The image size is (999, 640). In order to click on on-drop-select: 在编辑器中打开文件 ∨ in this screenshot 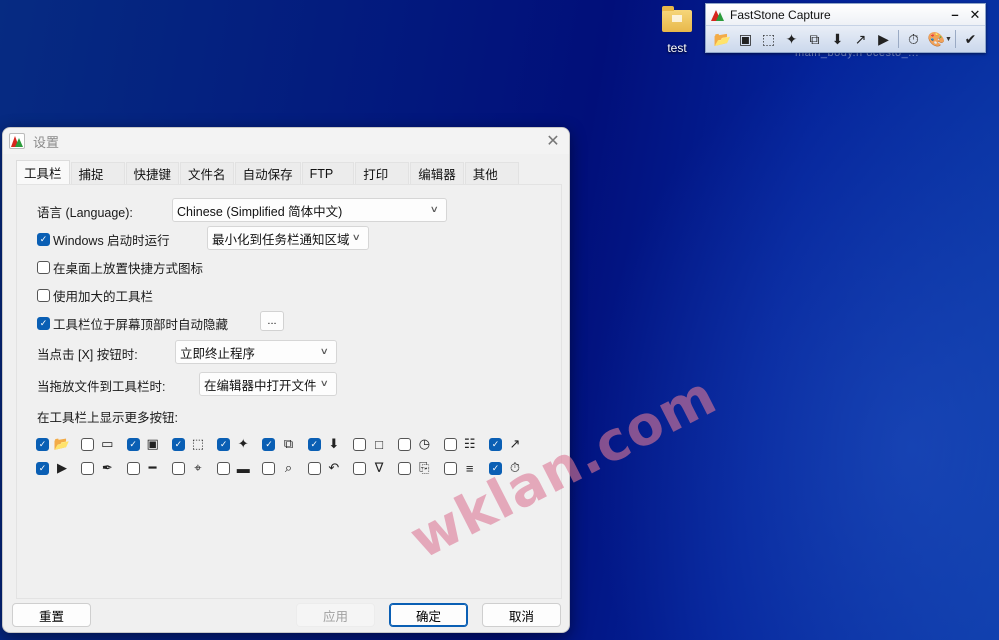, I will do `click(268, 384)`.